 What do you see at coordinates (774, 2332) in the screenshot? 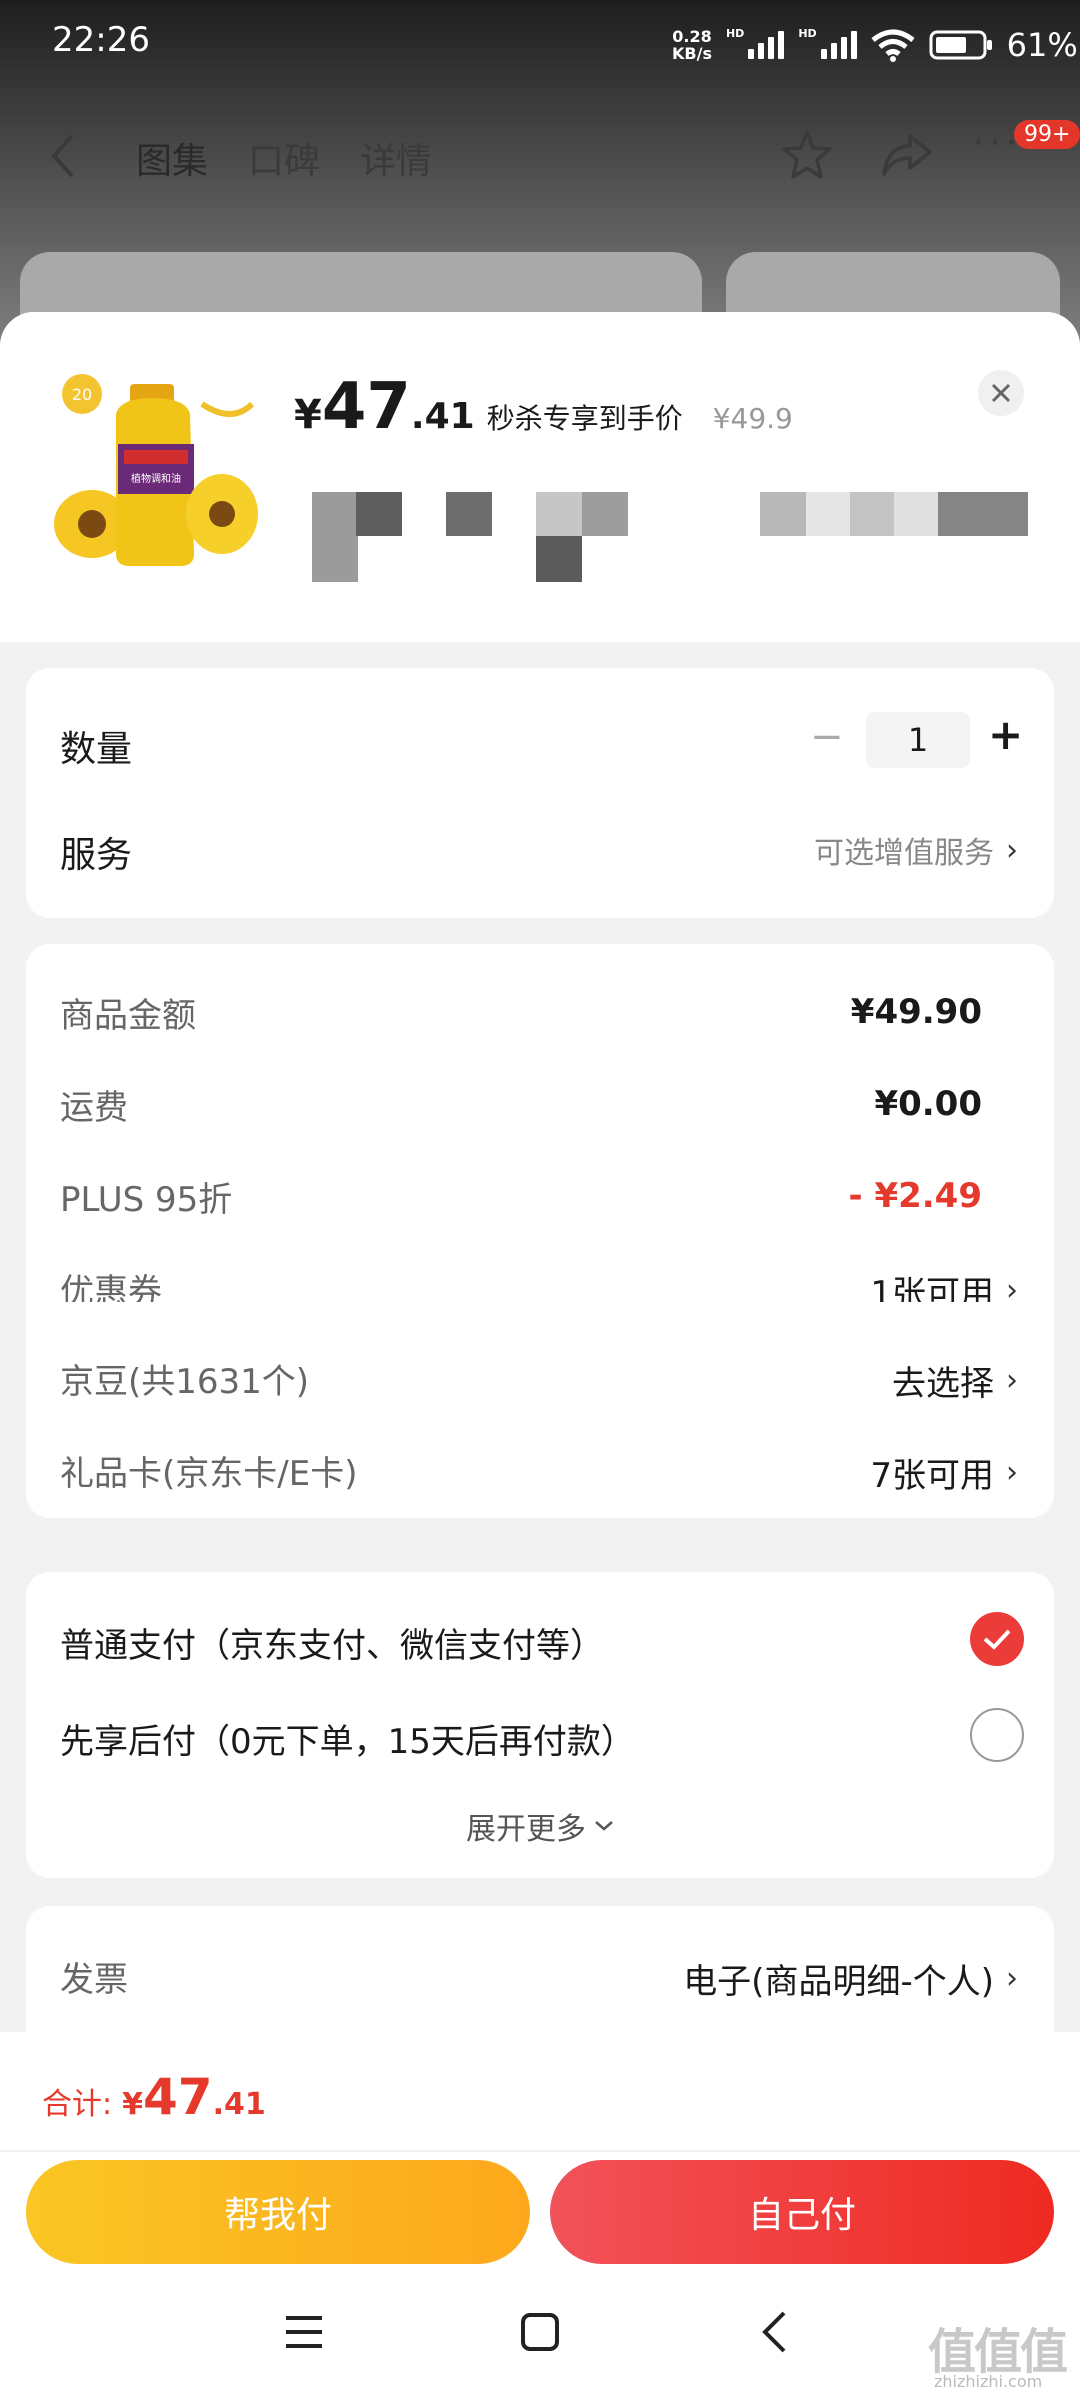
I see `back-nav-icon` at bounding box center [774, 2332].